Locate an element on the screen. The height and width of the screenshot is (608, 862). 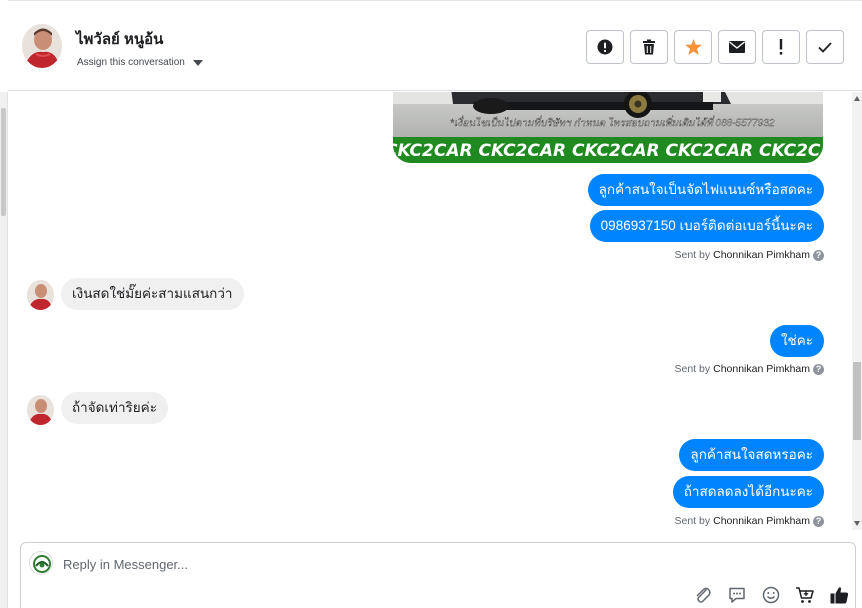
exclamation-circle-icon is located at coordinates (605, 47).